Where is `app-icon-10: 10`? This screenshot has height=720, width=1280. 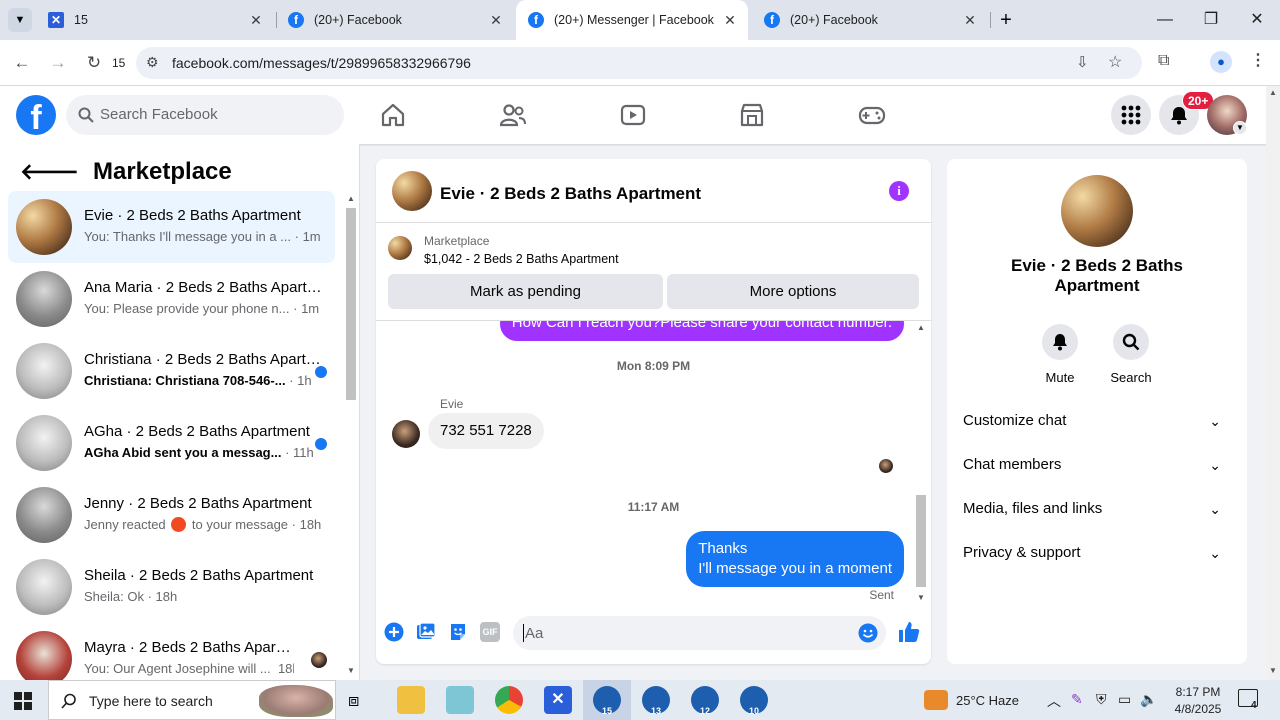
app-icon-10: 10 is located at coordinates (754, 701).